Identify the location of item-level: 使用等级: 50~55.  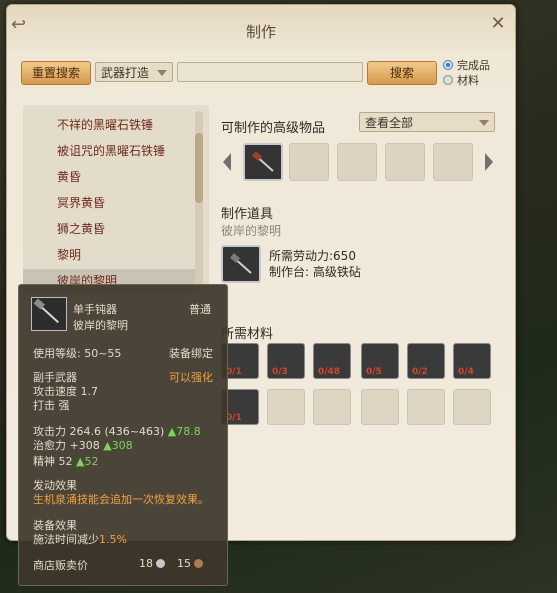
(77, 353).